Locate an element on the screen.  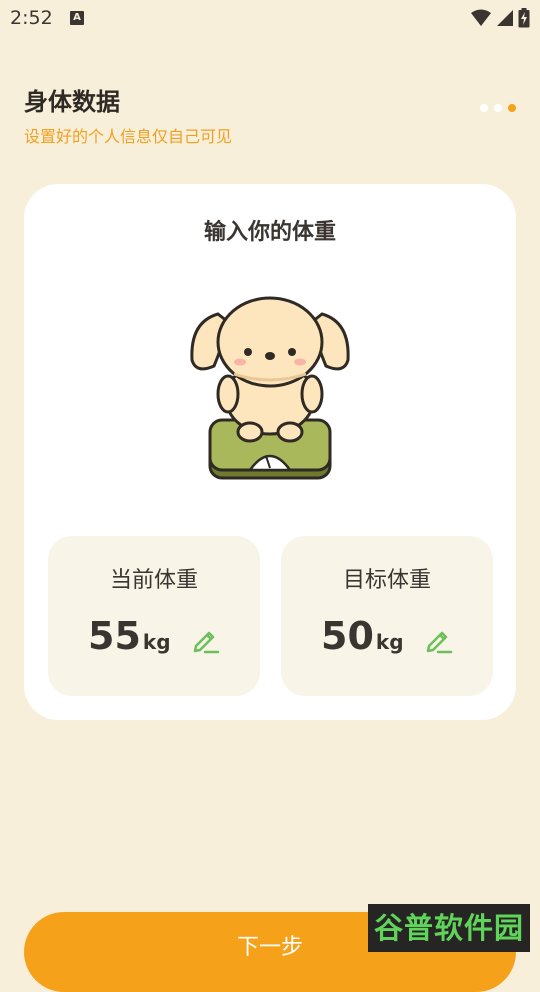
current-weight-unit: kg is located at coordinates (156, 642).